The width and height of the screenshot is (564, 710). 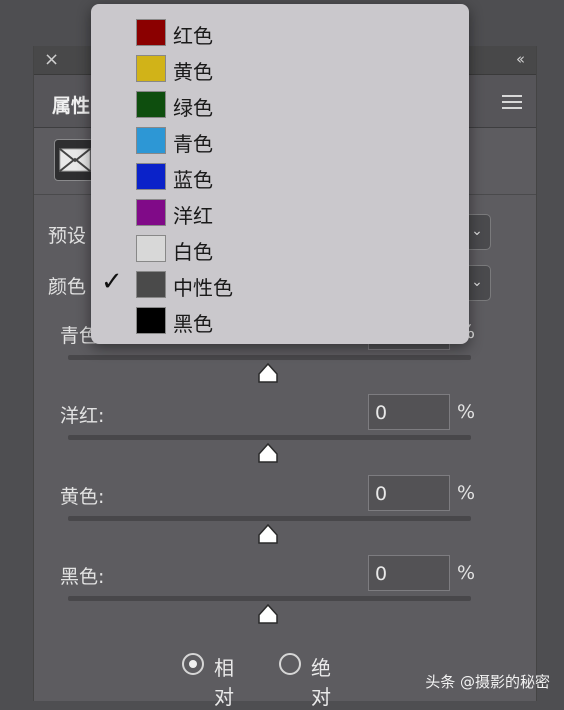 I want to click on checkmark-icon: ✓, so click(x=112, y=282).